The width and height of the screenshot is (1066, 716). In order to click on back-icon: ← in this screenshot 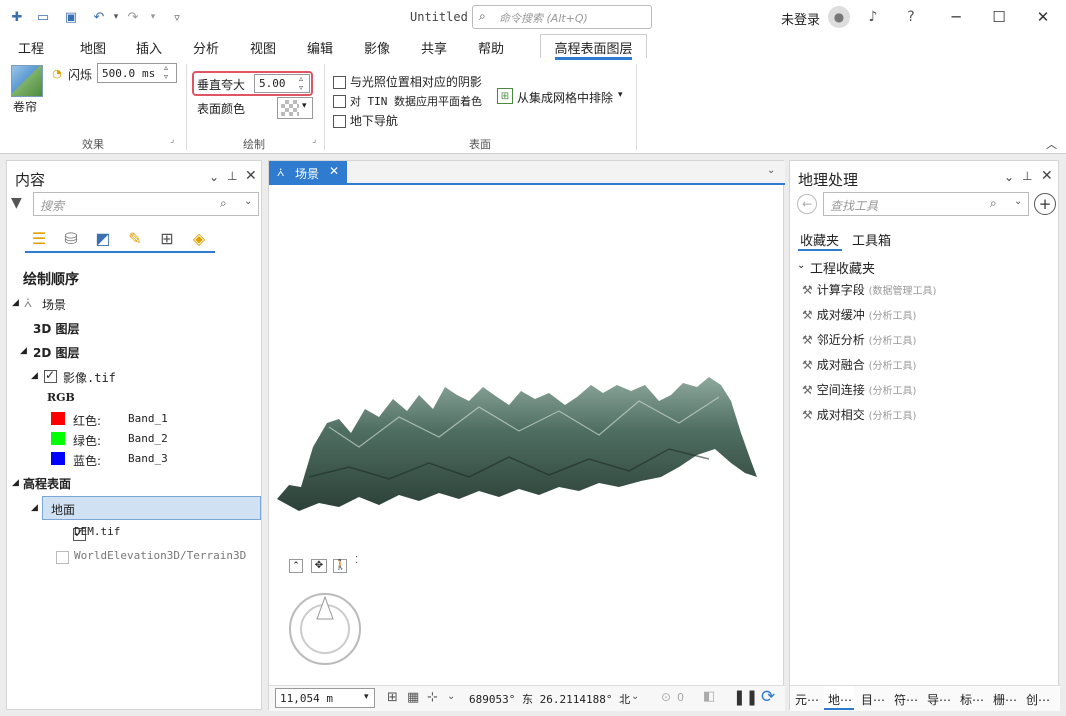, I will do `click(807, 204)`.